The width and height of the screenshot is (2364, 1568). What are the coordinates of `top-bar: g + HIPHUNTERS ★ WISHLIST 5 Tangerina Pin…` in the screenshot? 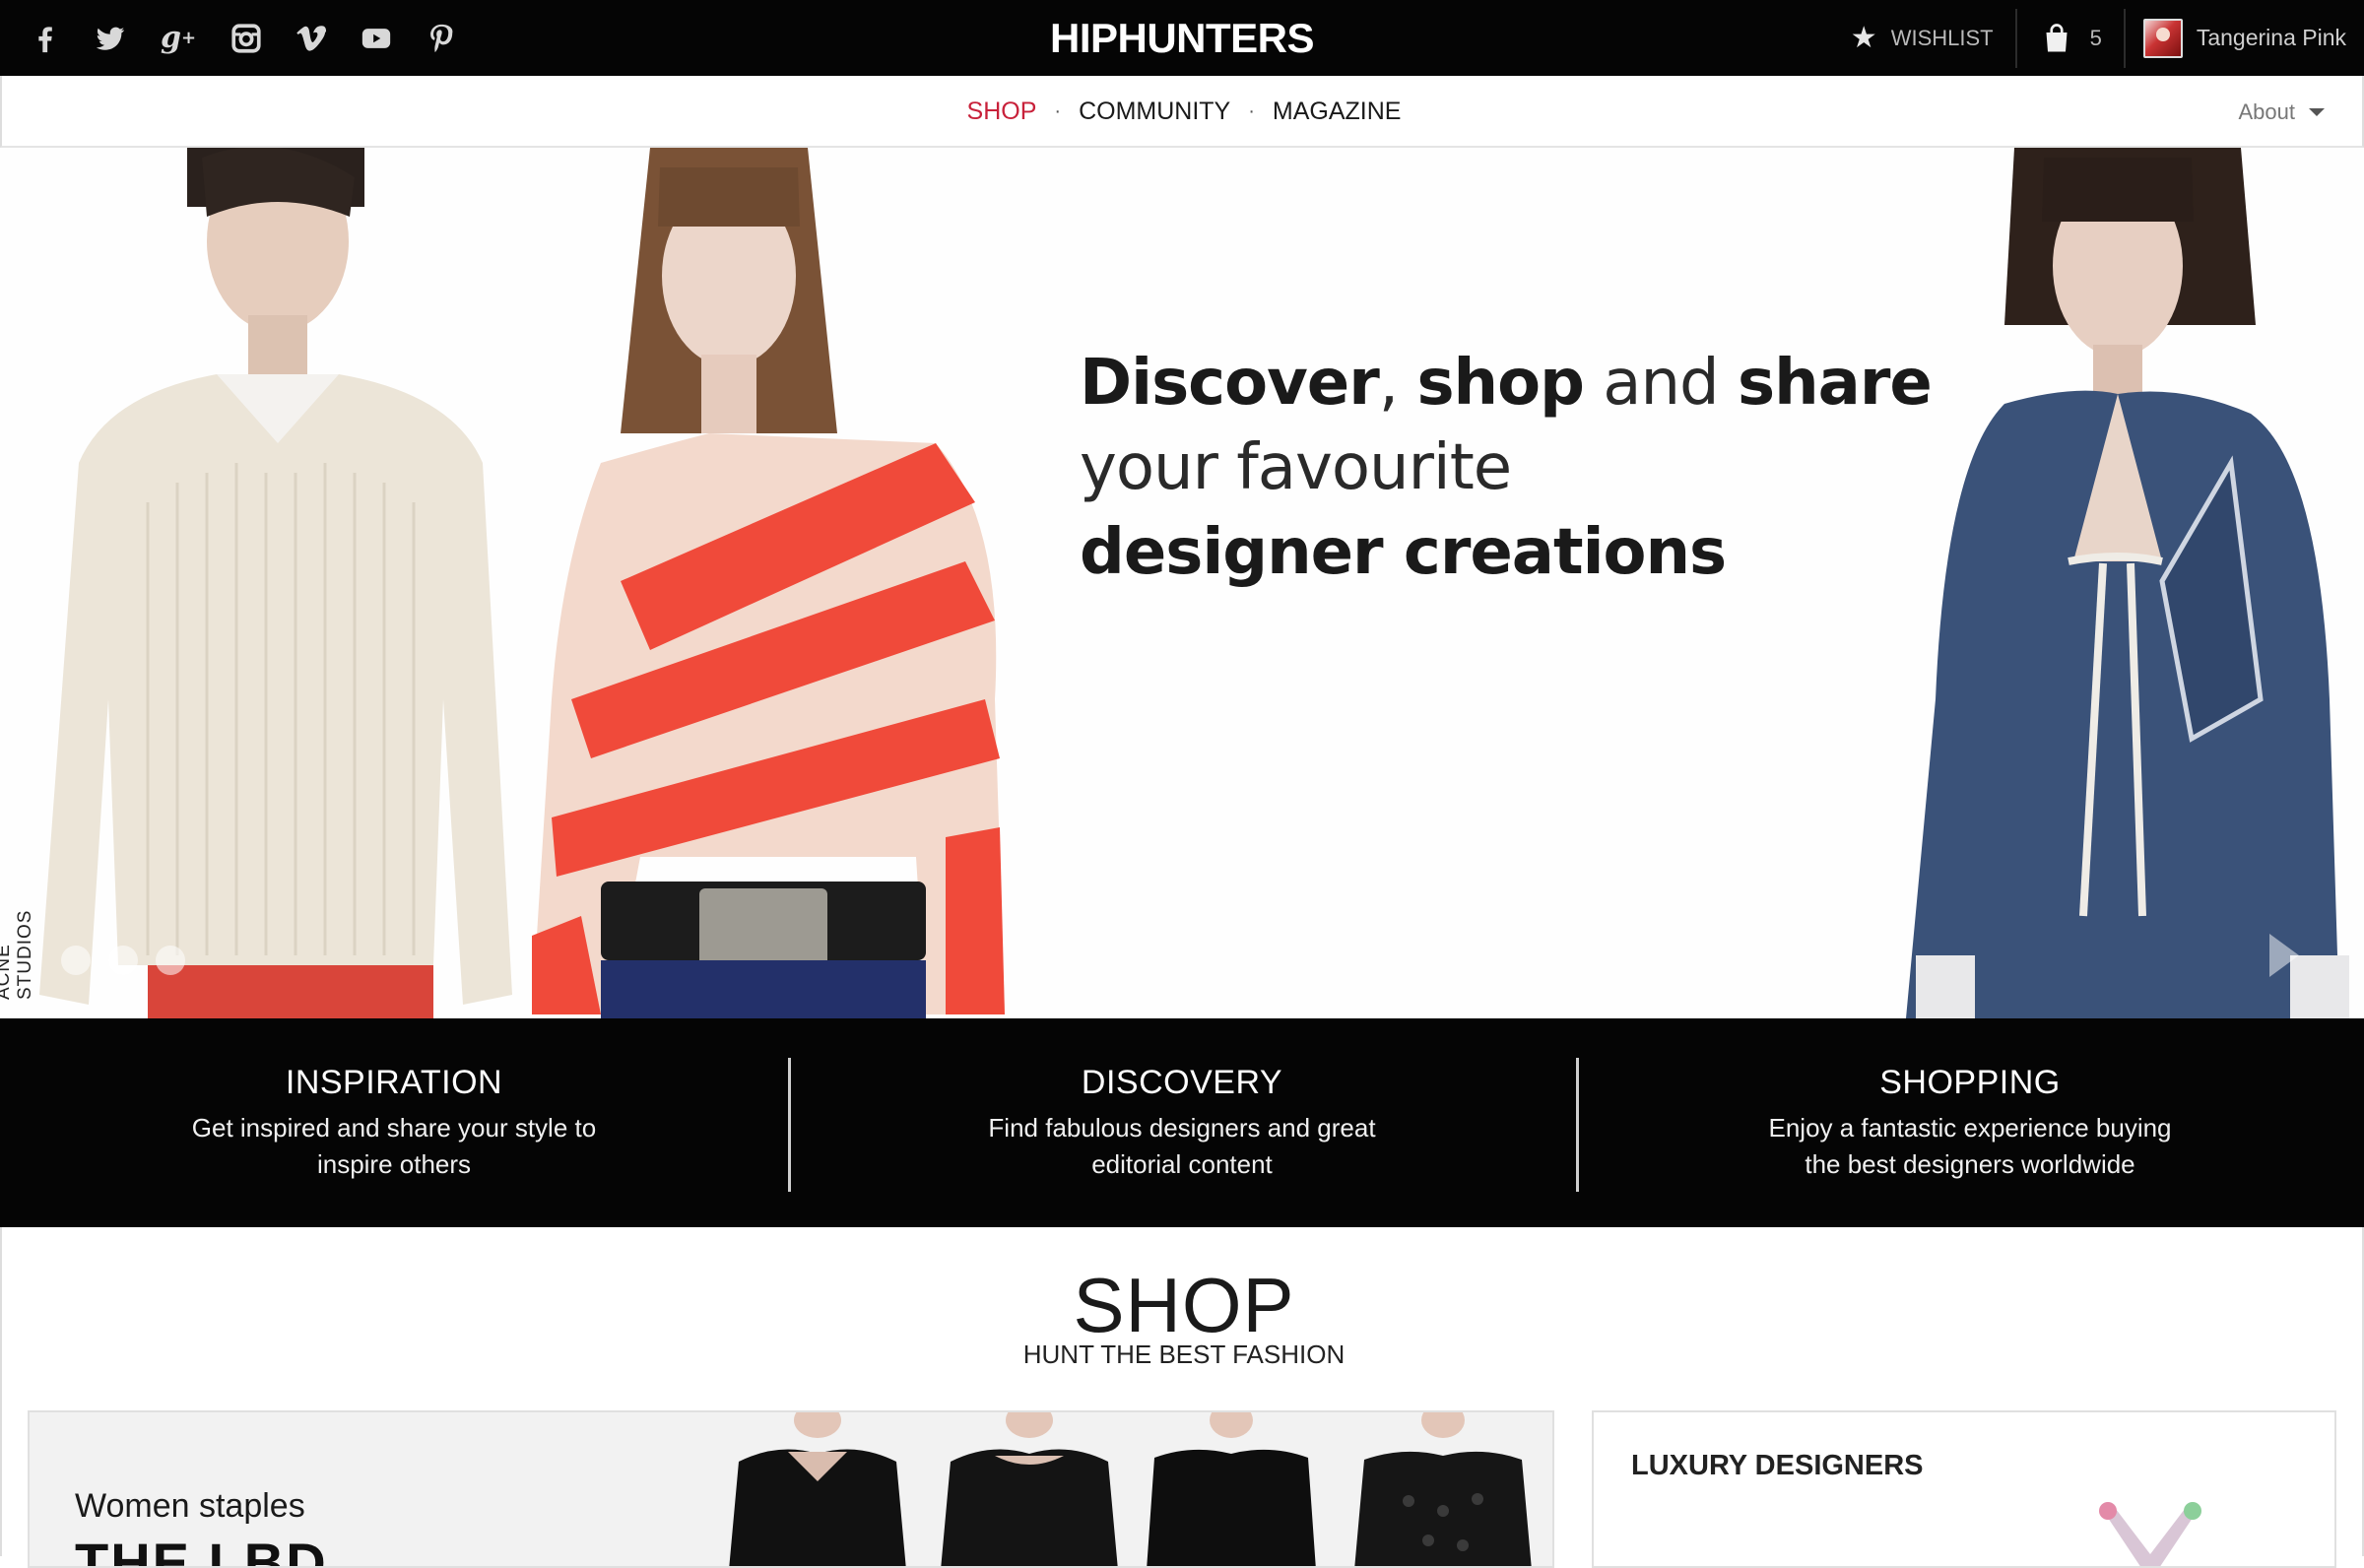 It's located at (1182, 38).